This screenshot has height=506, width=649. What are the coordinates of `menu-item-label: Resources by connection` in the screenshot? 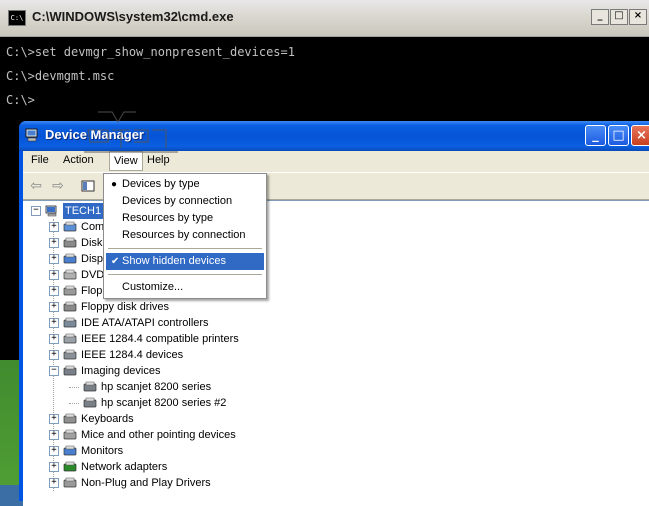 It's located at (184, 235).